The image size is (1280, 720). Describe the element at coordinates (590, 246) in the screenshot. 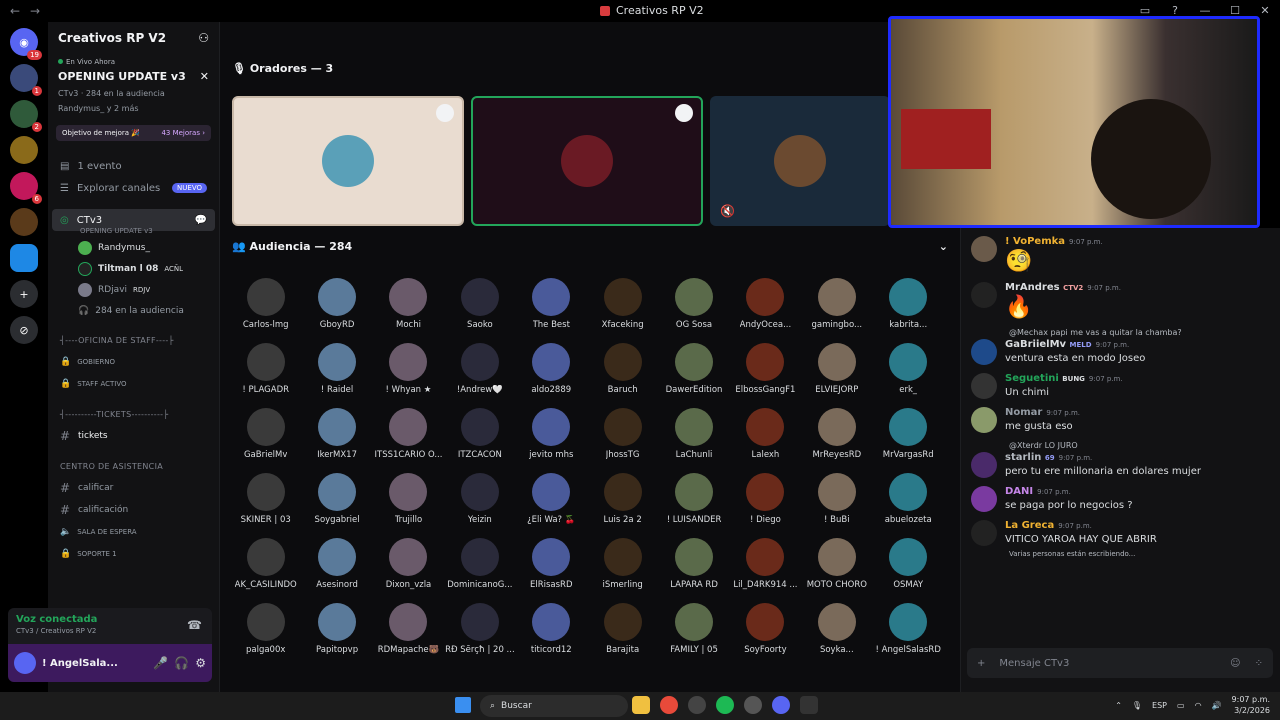

I see `audience-header: 👥 Audiencia — 284 ⌄` at that location.